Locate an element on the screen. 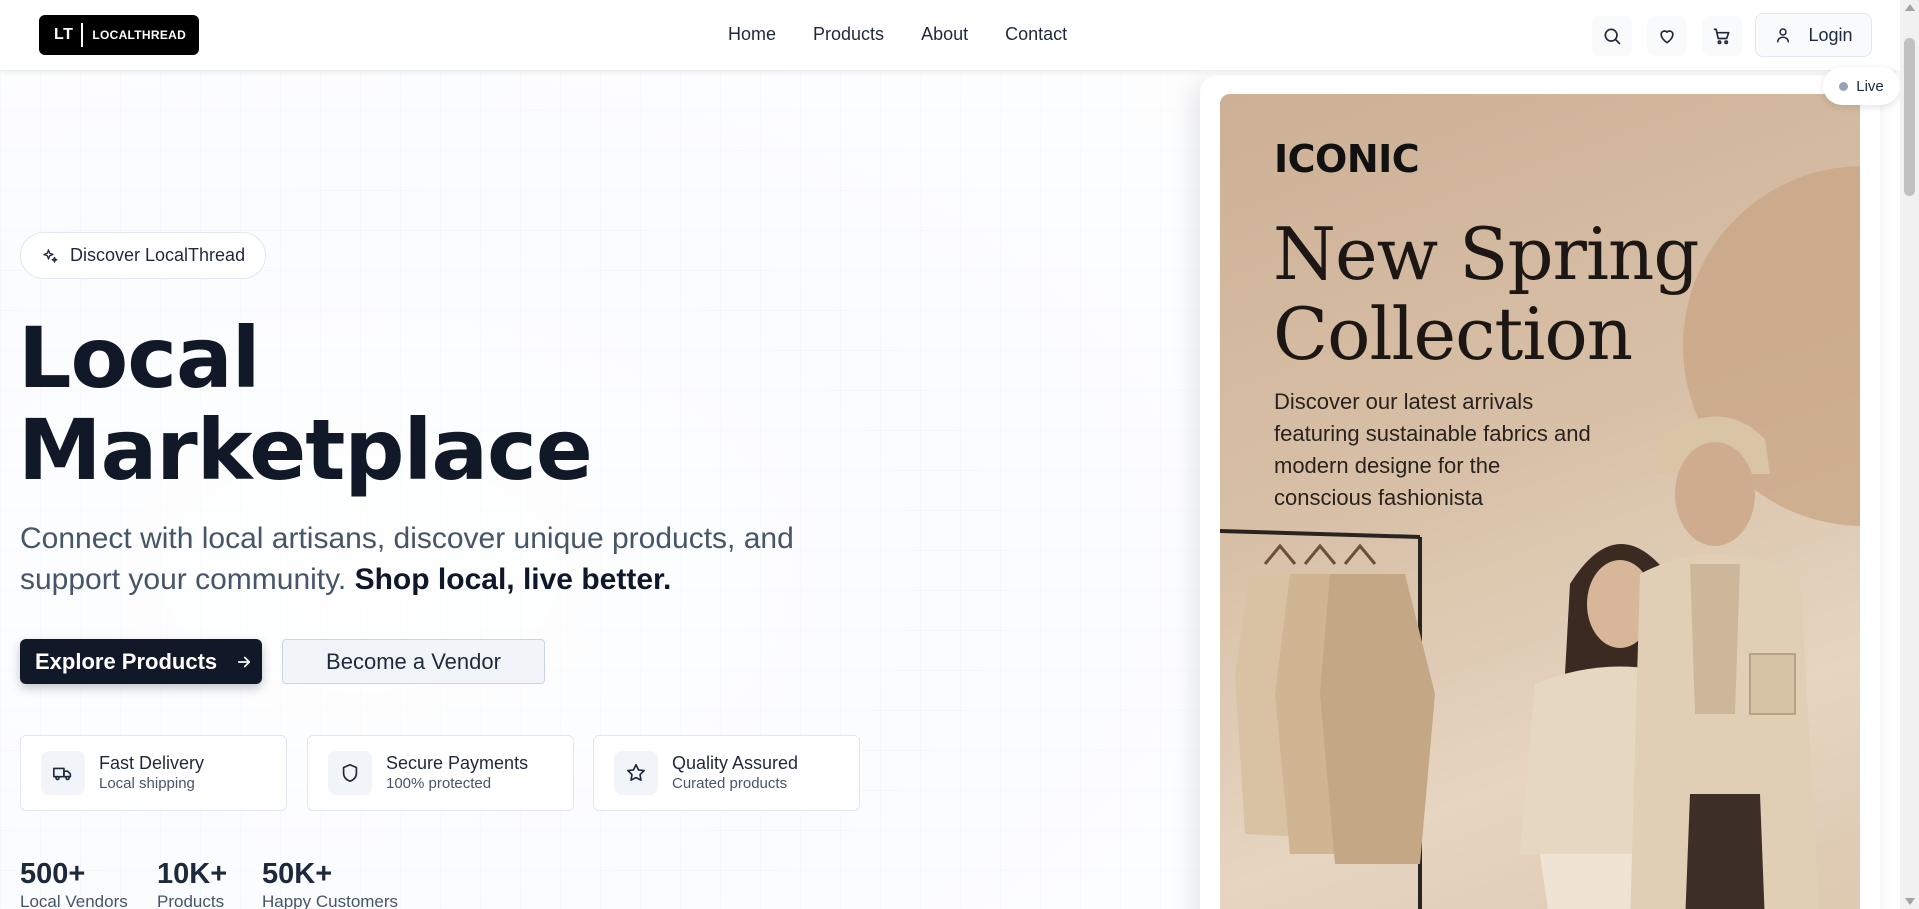  feature-text: Fast Delivery Local shipping is located at coordinates (151, 773).